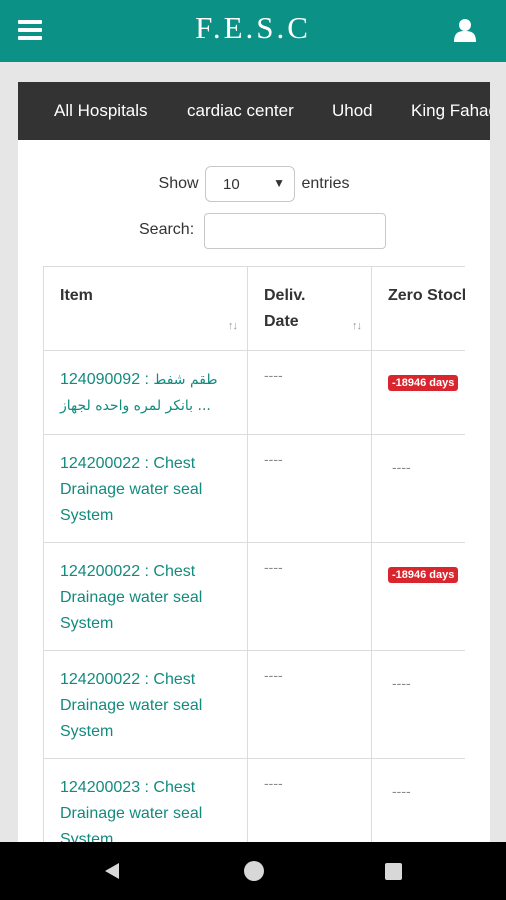 Image resolution: width=506 pixels, height=900 pixels. I want to click on column-header-item: Item ↑↓, so click(145, 308).